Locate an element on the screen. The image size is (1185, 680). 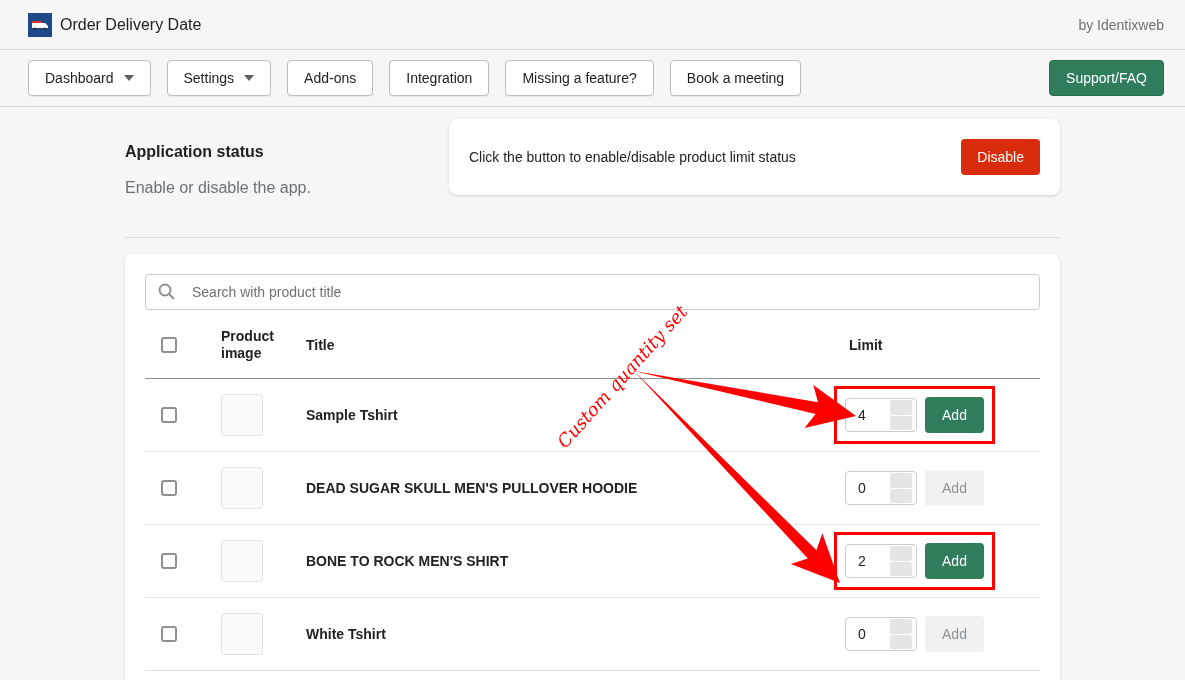
nav-button: Integration is located at coordinates (439, 78).